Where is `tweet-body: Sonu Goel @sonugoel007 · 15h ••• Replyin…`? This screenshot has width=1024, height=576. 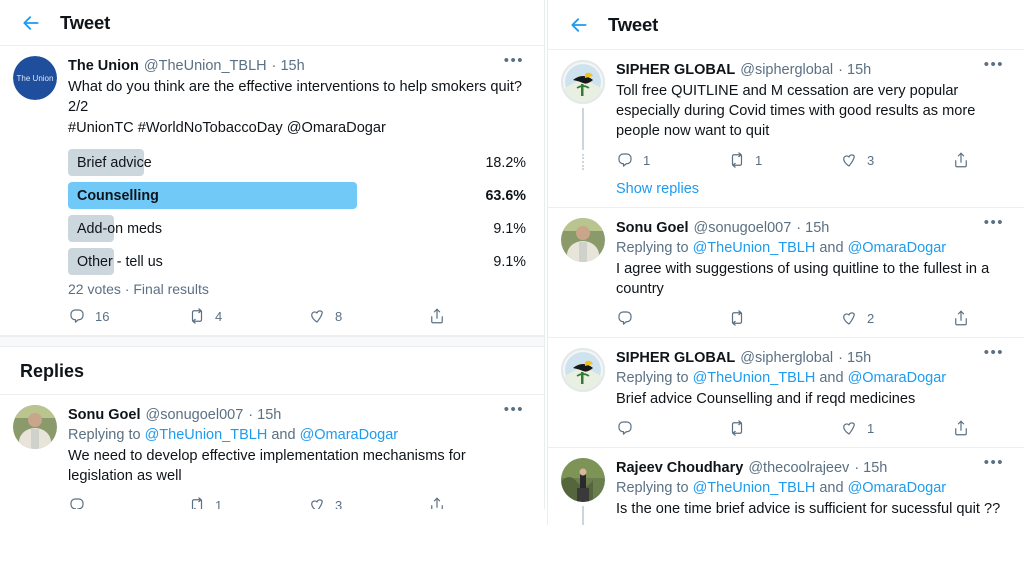 tweet-body: Sonu Goel @sonugoel007 · 15h ••• Replyin… is located at coordinates (298, 455).